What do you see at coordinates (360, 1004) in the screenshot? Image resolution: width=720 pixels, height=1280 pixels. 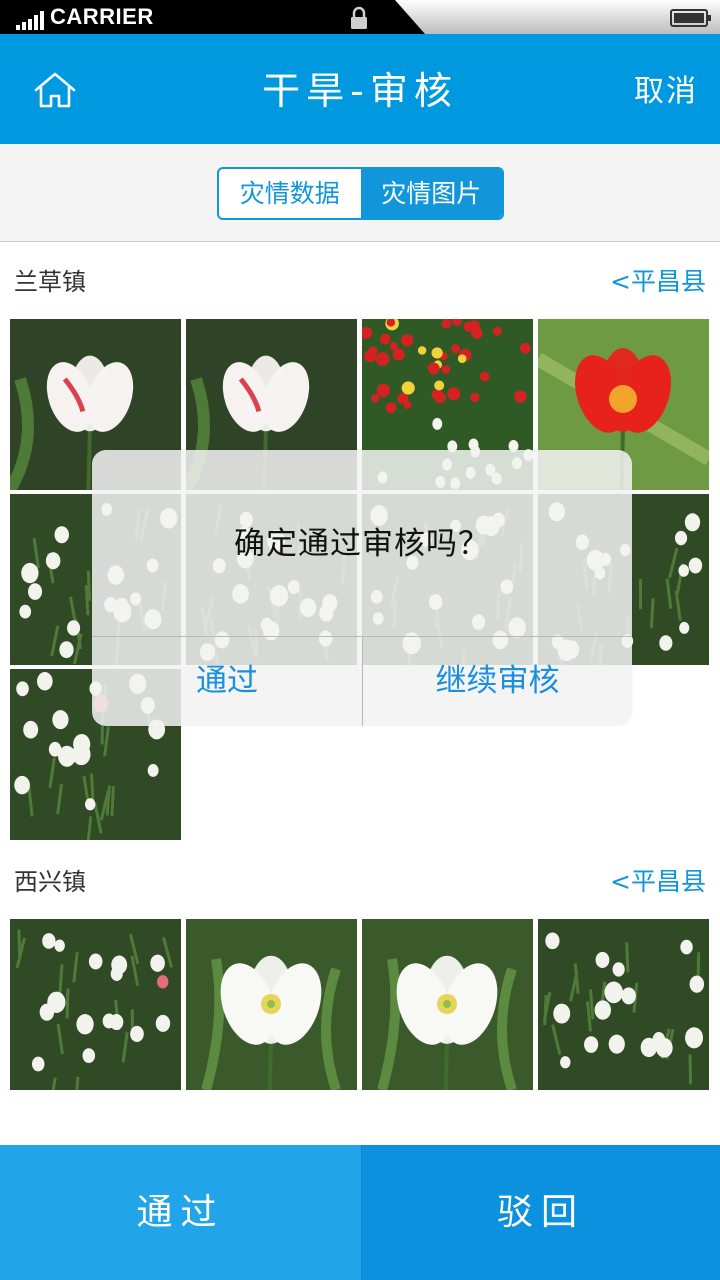 I see `photo-grid` at bounding box center [360, 1004].